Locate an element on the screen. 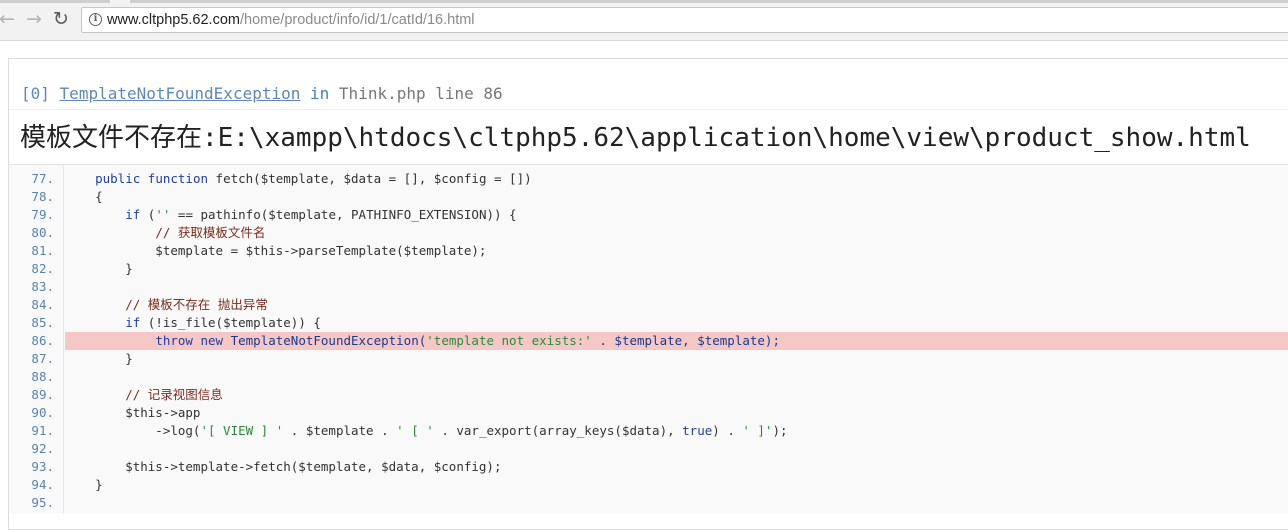 The height and width of the screenshot is (530, 1288). line-number: 92. is located at coordinates (42, 448).